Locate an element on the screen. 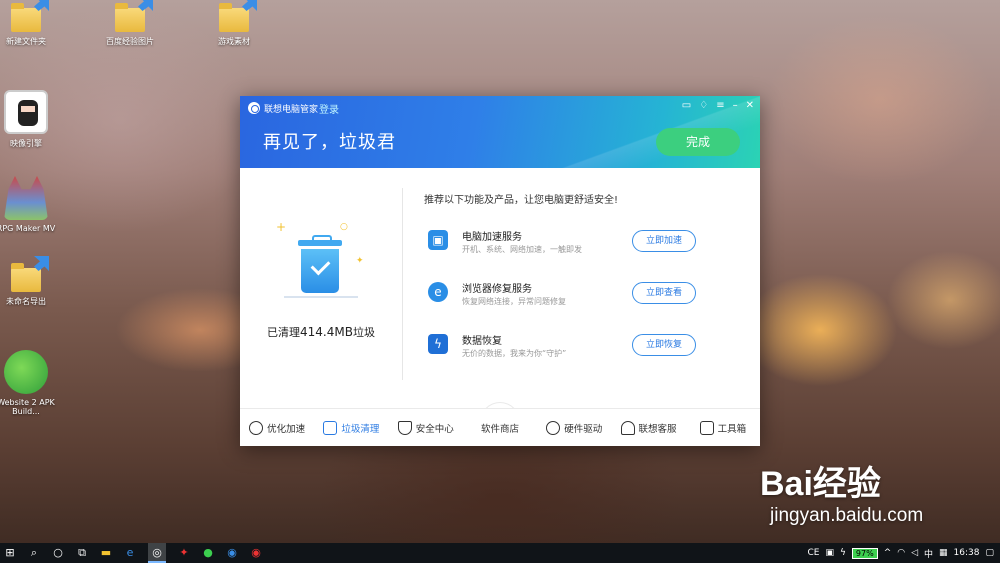 The width and height of the screenshot is (1000, 563). ime-indicator: 中 is located at coordinates (928, 553).